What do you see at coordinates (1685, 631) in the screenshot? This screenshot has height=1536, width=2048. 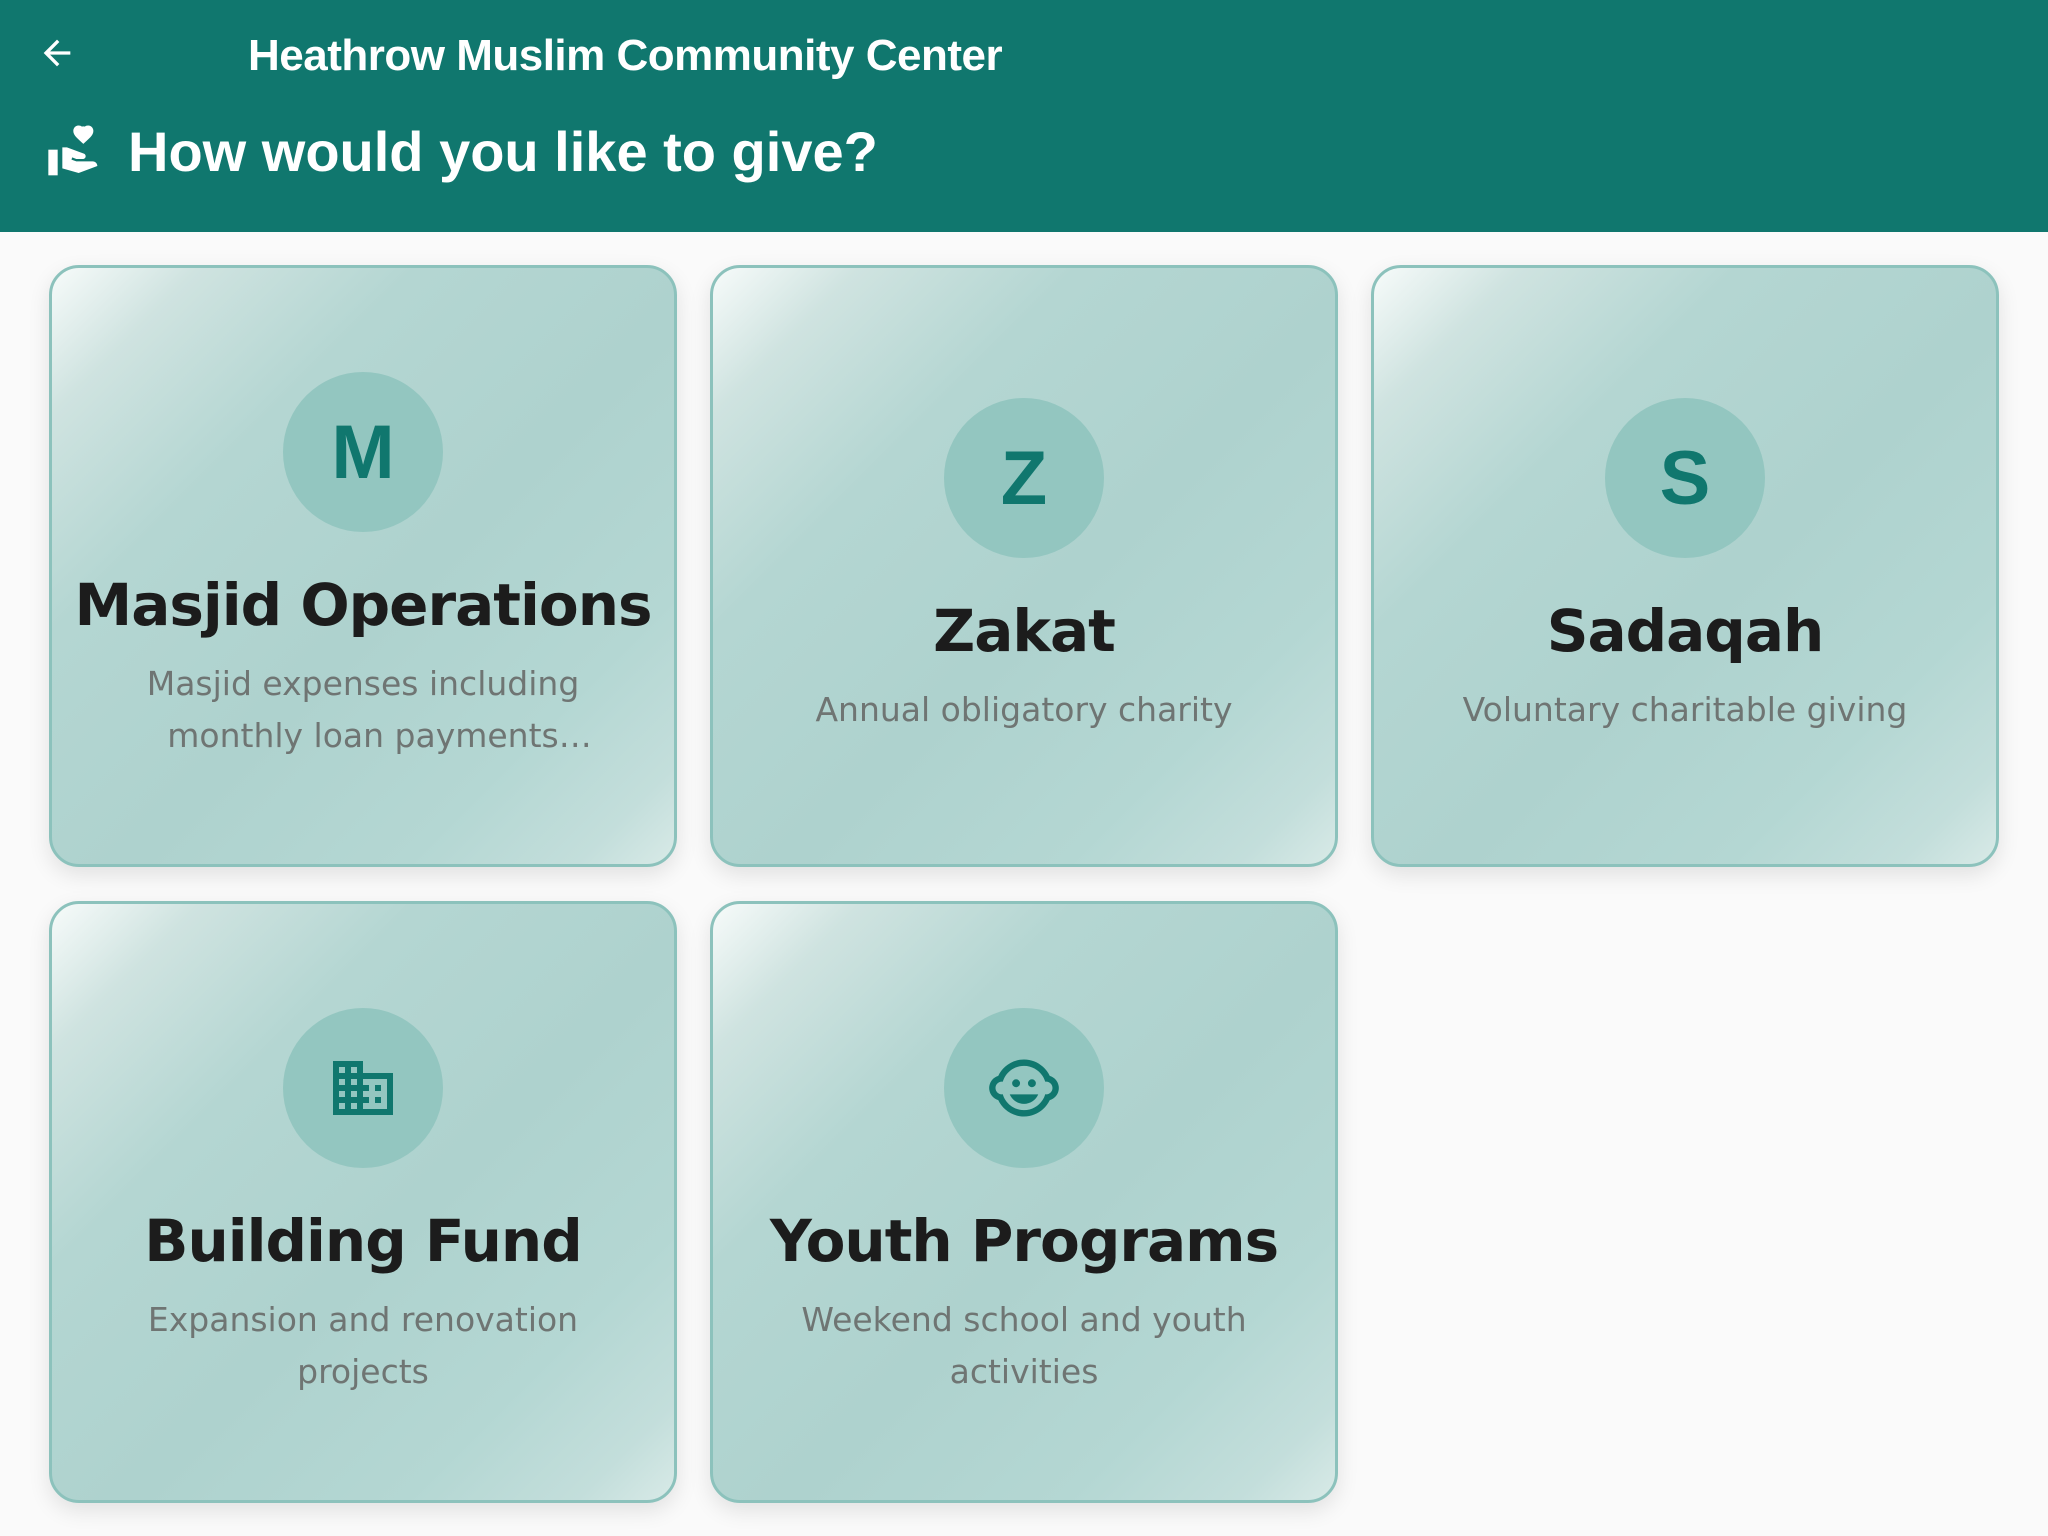 I see `card-title: Sadaqah` at bounding box center [1685, 631].